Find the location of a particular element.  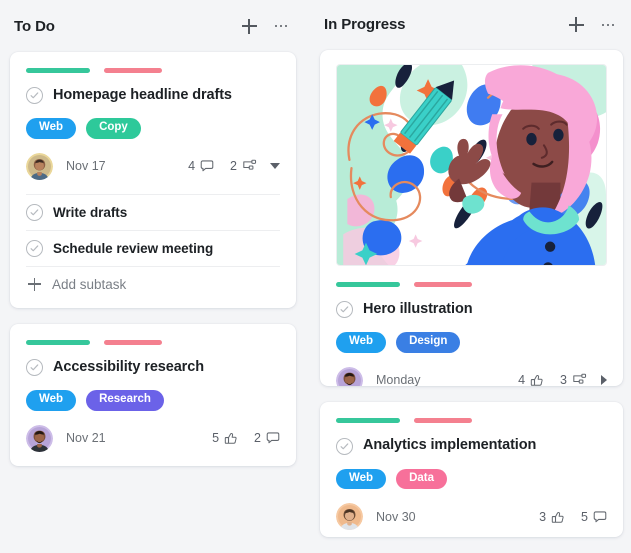

like-count: 4 is located at coordinates (522, 380).